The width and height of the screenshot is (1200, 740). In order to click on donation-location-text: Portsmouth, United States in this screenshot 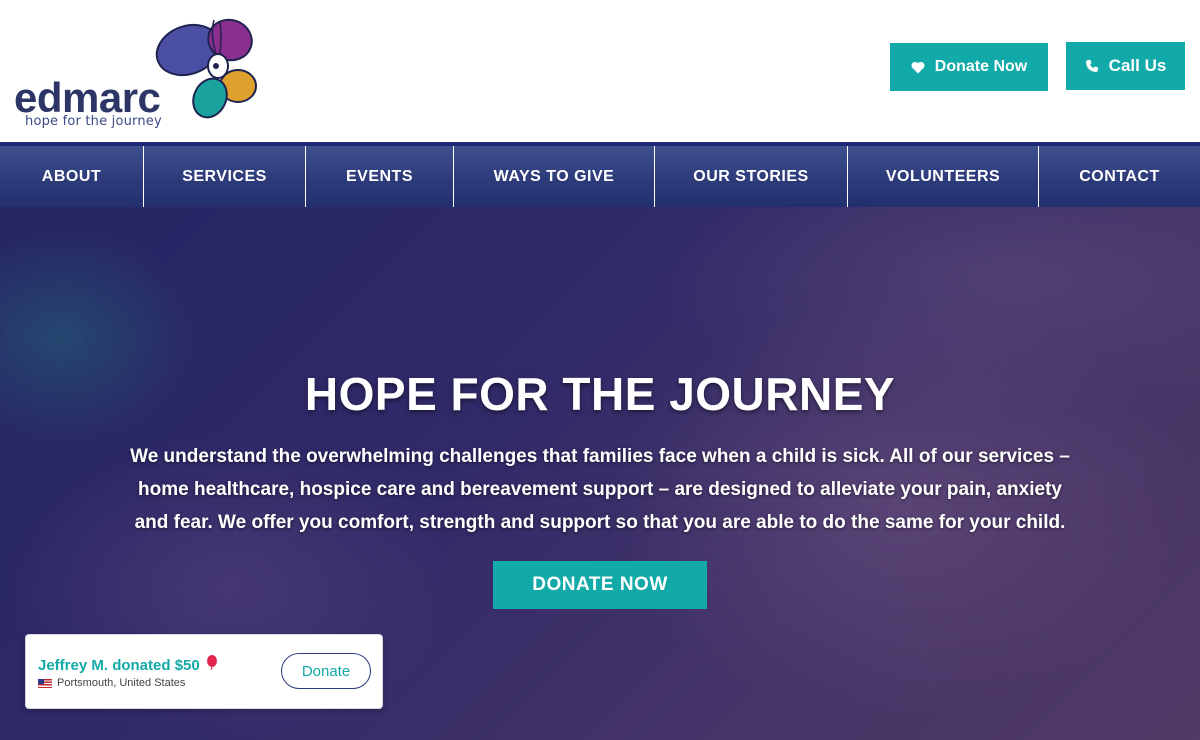, I will do `click(121, 683)`.